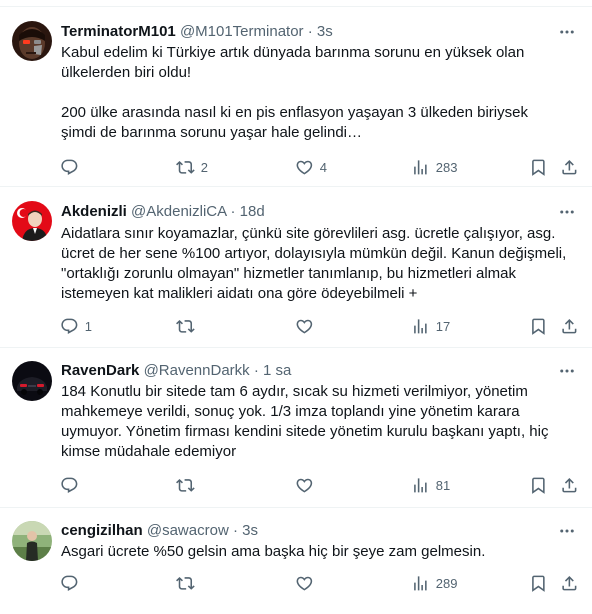 The image size is (592, 614). I want to click on retweet-count: 2, so click(204, 167).